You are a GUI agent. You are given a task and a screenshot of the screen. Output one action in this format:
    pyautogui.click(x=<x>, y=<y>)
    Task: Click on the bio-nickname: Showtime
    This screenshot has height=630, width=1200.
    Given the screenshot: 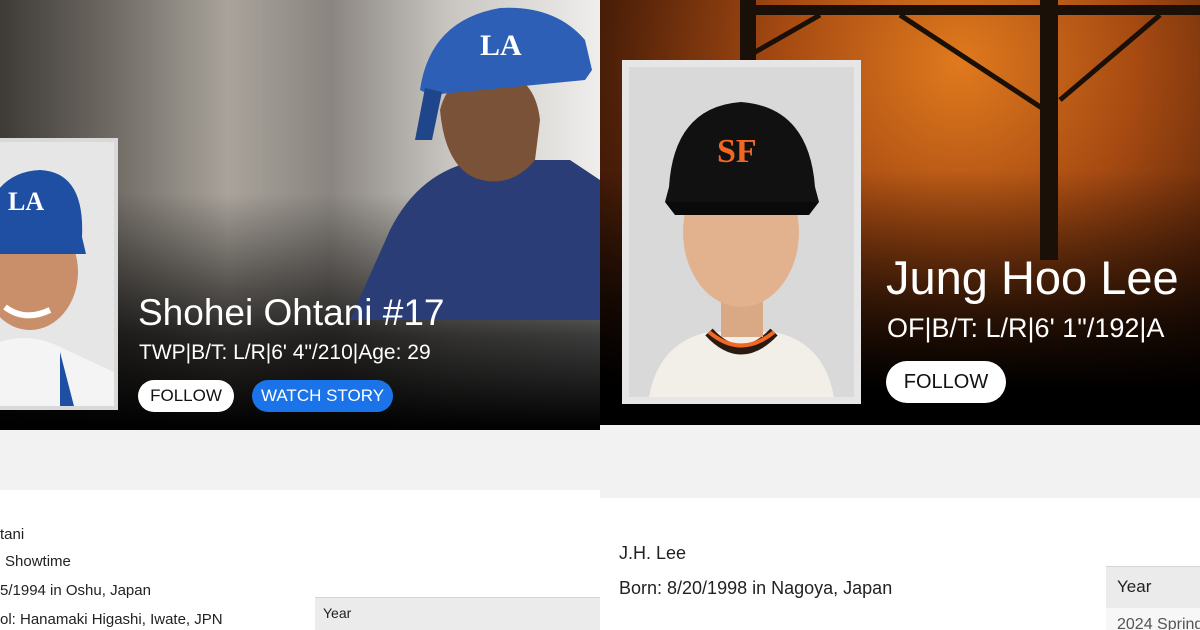 What is the action you would take?
    pyautogui.click(x=38, y=561)
    